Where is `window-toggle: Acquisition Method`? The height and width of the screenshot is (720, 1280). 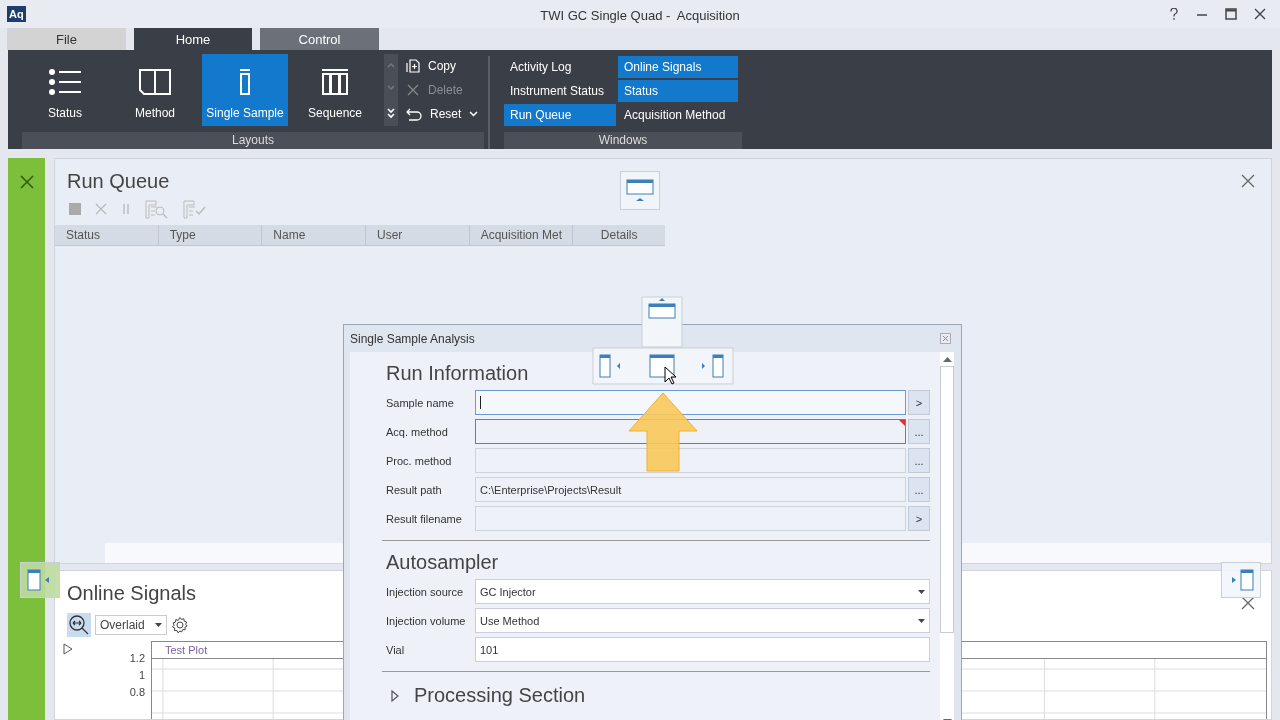 window-toggle: Acquisition Method is located at coordinates (678, 115).